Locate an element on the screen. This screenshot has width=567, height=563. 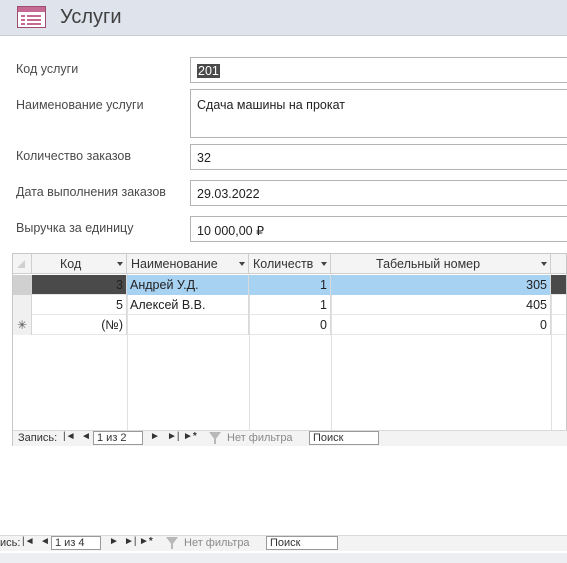
cell-name: Алексей В.В. is located at coordinates (188, 305).